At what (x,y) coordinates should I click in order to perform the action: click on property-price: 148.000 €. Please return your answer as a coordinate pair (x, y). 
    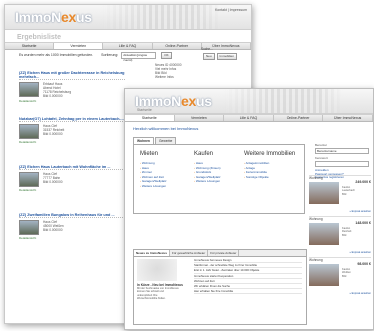
    Looking at the image, I should click on (363, 223).